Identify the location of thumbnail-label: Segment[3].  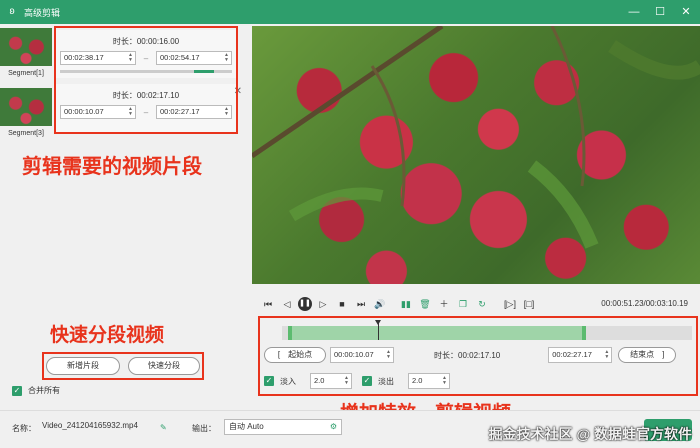
(26, 133).